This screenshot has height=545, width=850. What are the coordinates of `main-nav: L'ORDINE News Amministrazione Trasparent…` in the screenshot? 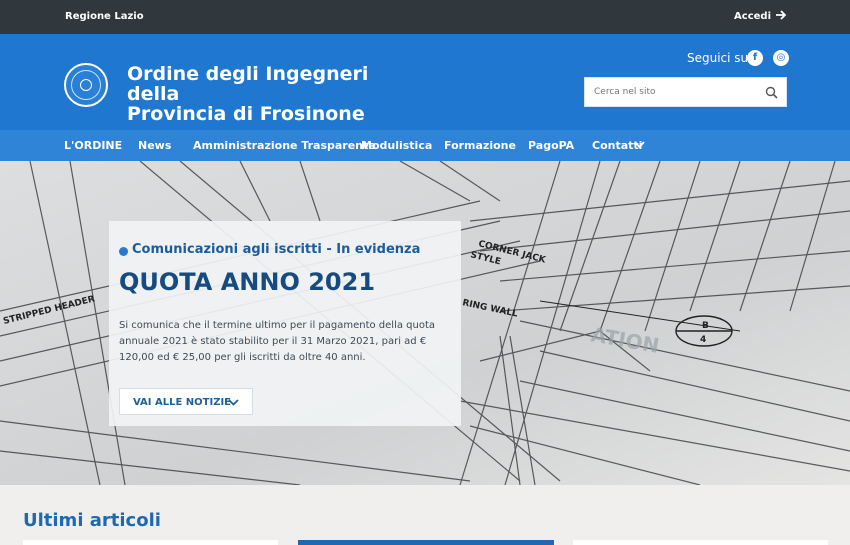 It's located at (425, 145).